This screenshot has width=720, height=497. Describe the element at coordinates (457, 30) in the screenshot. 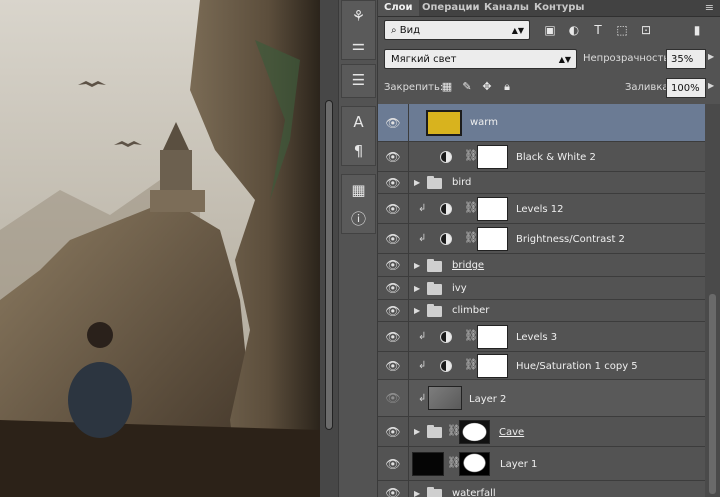

I see `filter-kind-select: ⌕ Вид ▲▼` at that location.